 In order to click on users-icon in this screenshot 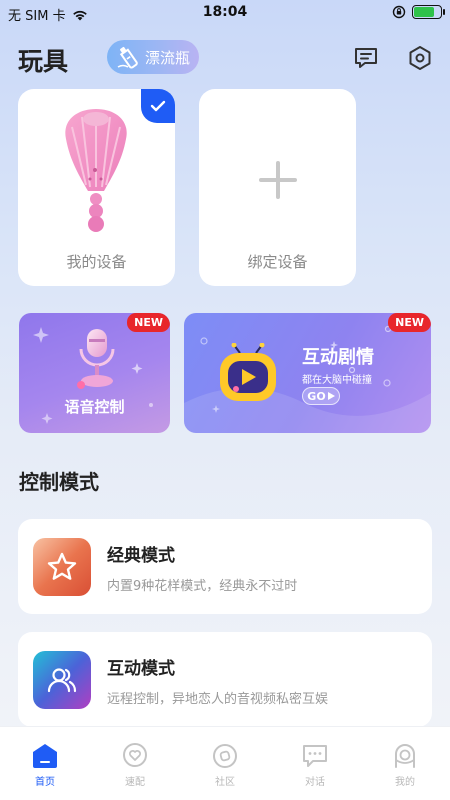, I will do `click(62, 680)`.